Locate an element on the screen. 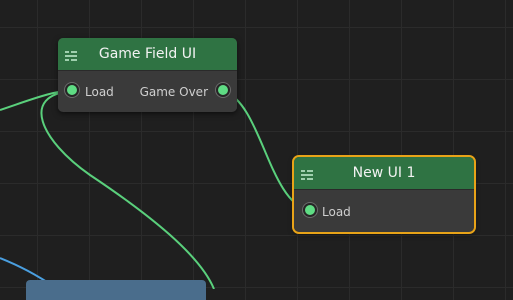 Image resolution: width=513 pixels, height=300 pixels. node-game-field-ui: Game Field UI Load Game Over is located at coordinates (147, 75).